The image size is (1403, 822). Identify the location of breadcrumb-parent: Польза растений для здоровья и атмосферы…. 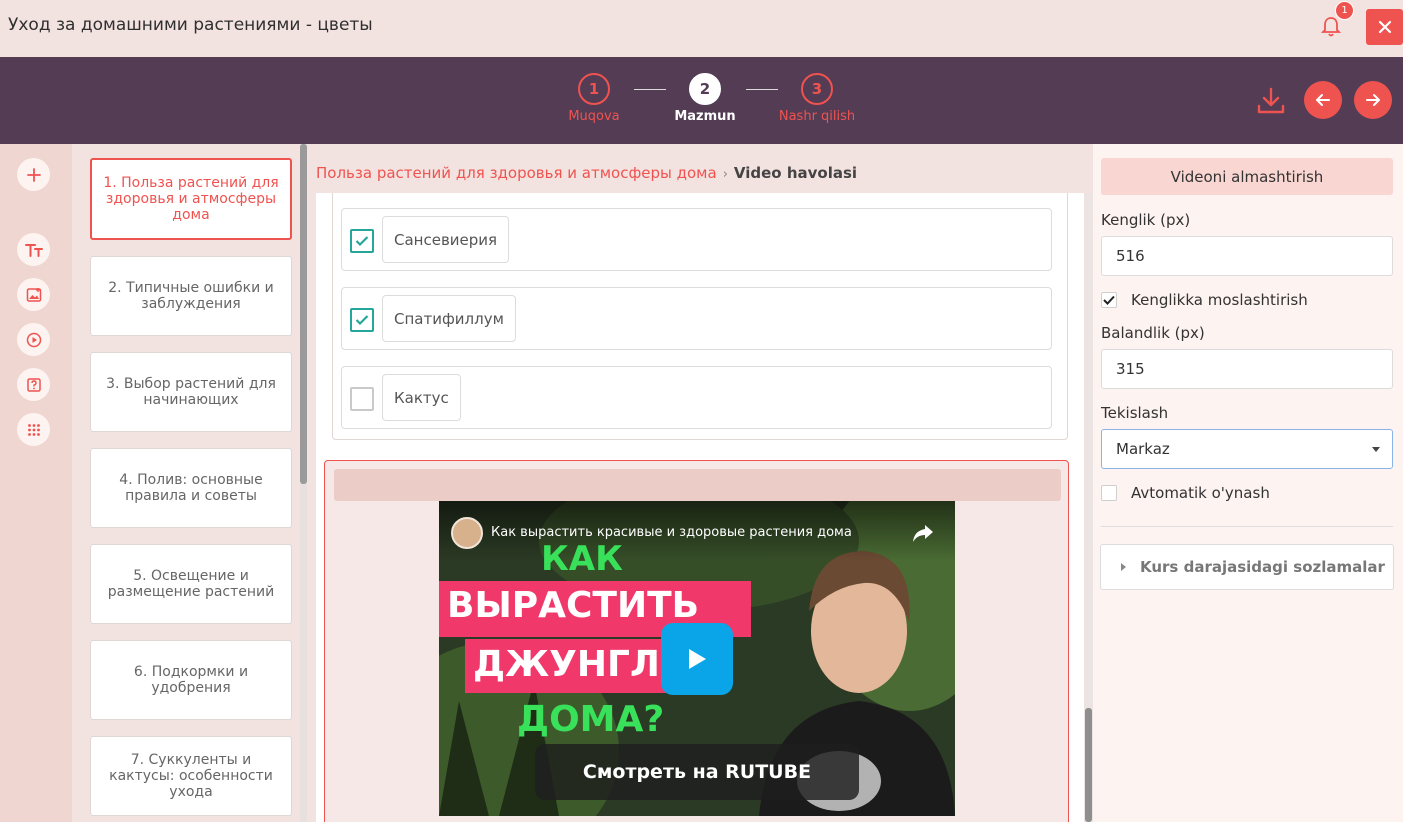
(516, 173).